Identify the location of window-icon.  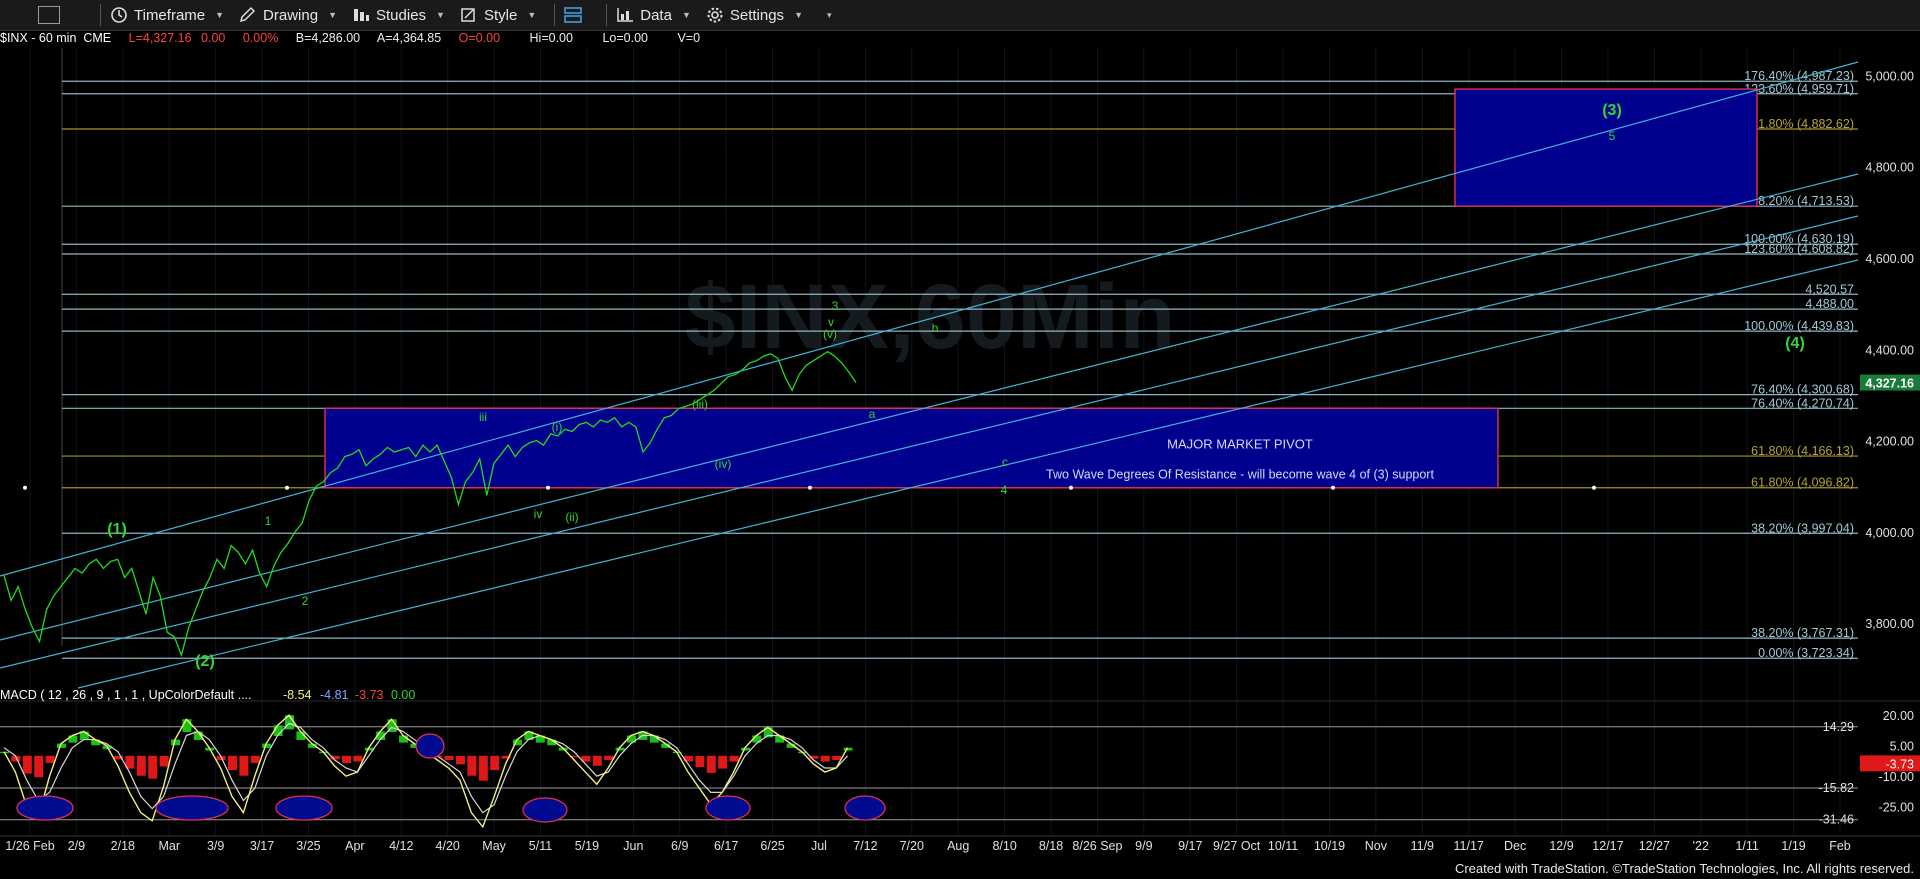
(49, 15).